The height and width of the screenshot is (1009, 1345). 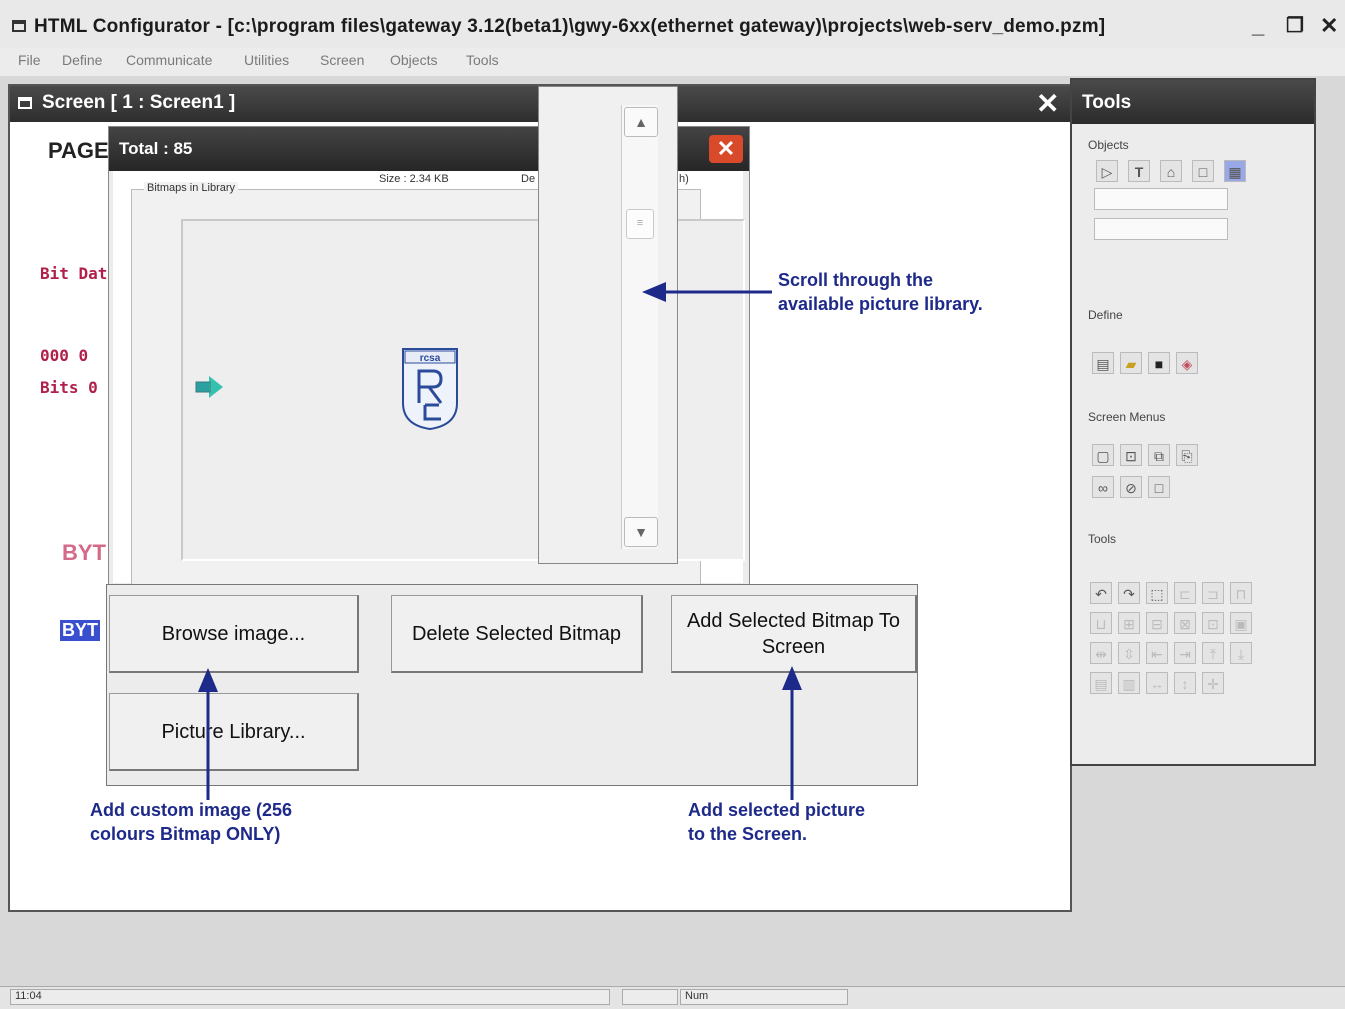 What do you see at coordinates (777, 810) in the screenshot?
I see `add-annotation-line1: Add selected picture` at bounding box center [777, 810].